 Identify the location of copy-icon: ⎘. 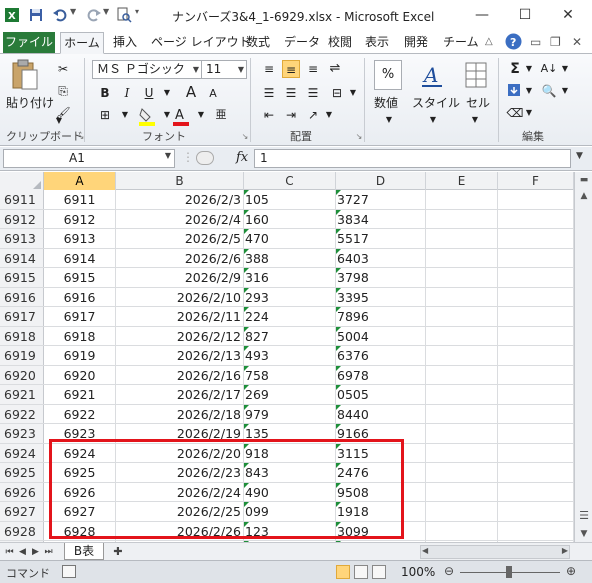
(63, 91).